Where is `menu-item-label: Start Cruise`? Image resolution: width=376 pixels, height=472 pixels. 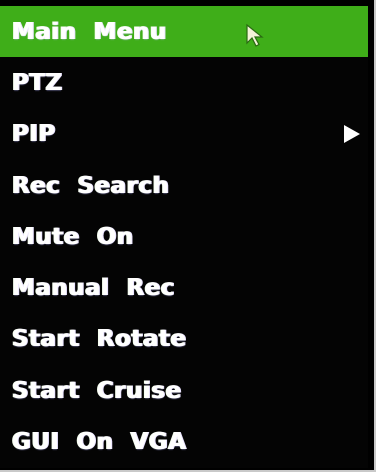 menu-item-label: Start Cruise is located at coordinates (97, 390).